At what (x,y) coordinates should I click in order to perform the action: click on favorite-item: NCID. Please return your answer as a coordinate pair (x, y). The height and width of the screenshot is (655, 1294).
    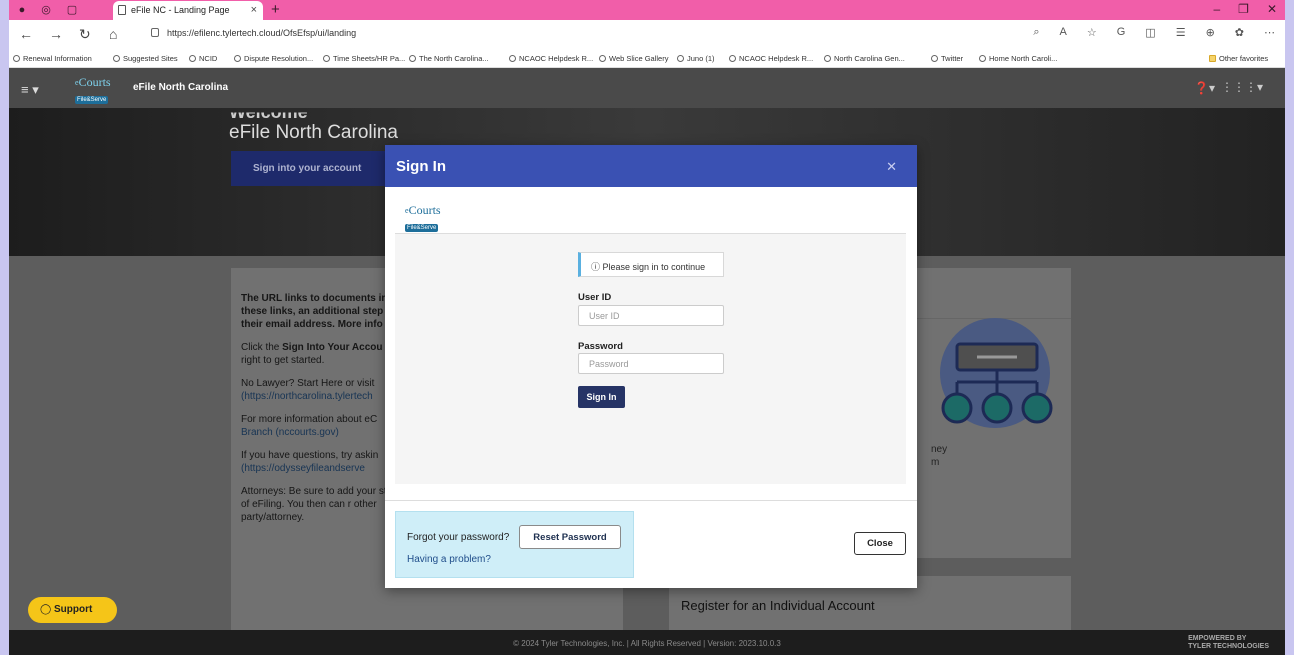
    Looking at the image, I should click on (203, 58).